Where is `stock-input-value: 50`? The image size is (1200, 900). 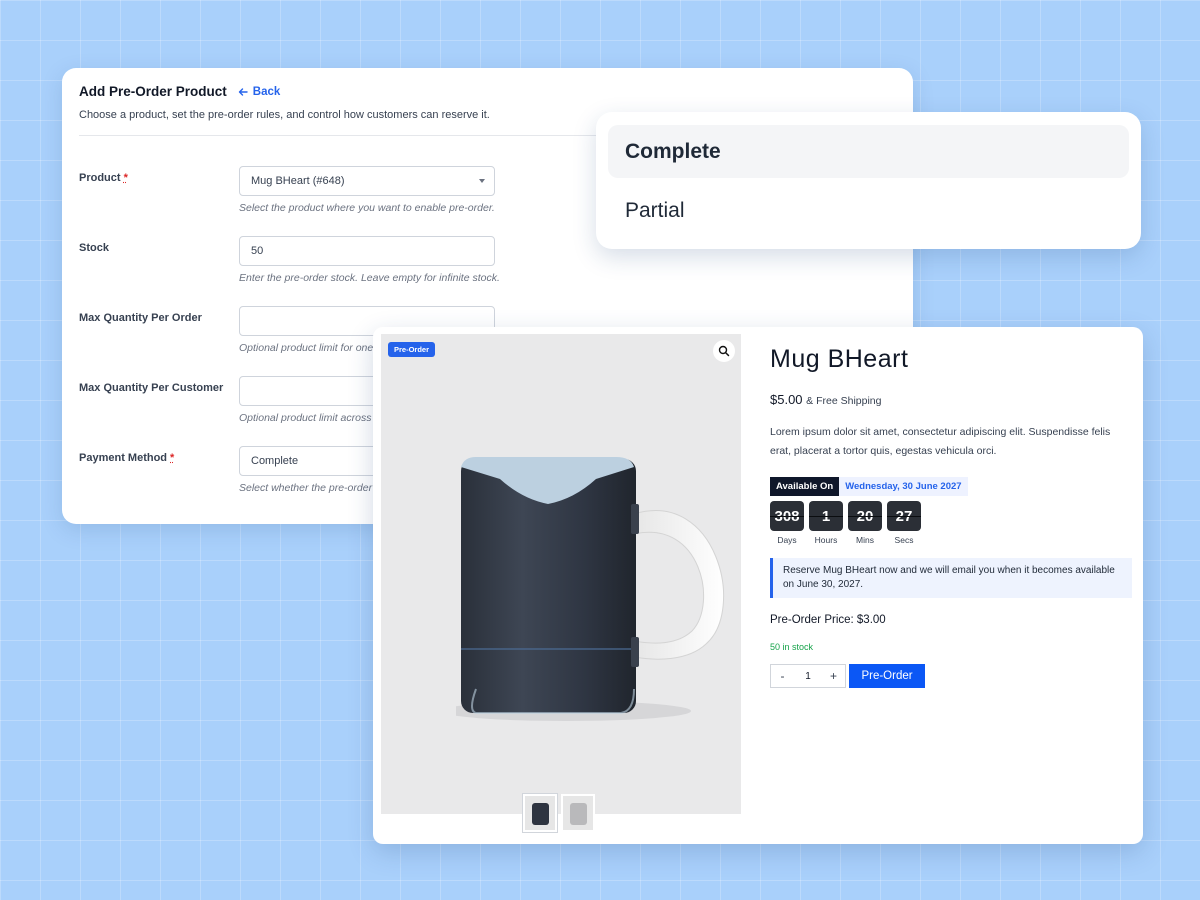
stock-input-value: 50 is located at coordinates (257, 251).